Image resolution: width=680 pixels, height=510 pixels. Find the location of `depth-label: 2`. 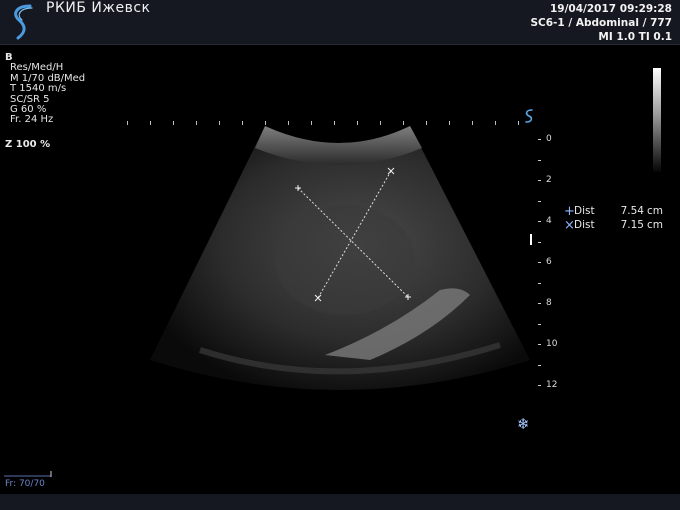

depth-label: 2 is located at coordinates (549, 180).